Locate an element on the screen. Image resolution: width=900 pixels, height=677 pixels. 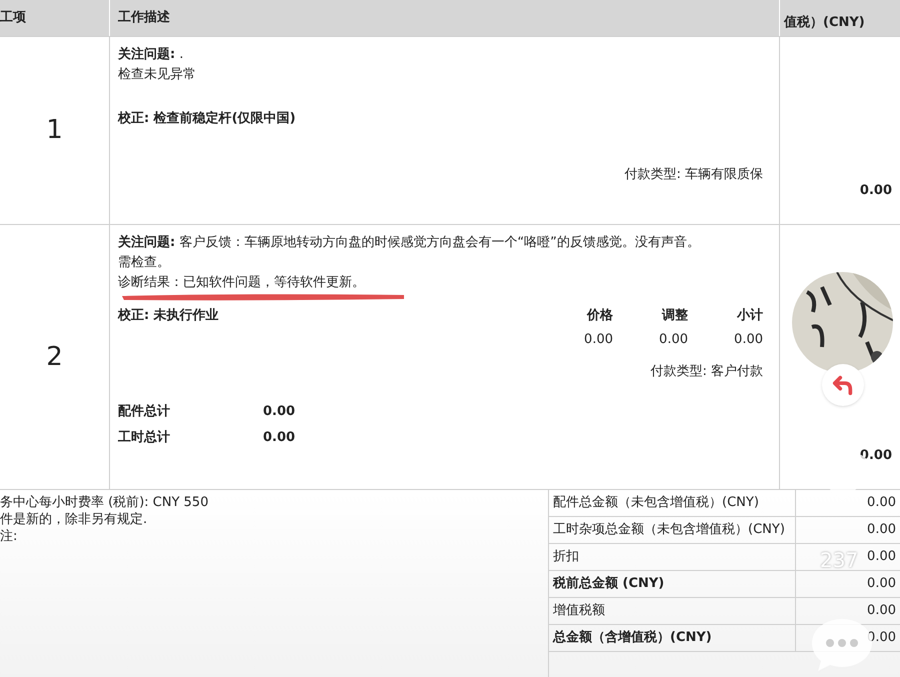
column-header: 值税）(CNY) is located at coordinates (824, 23).